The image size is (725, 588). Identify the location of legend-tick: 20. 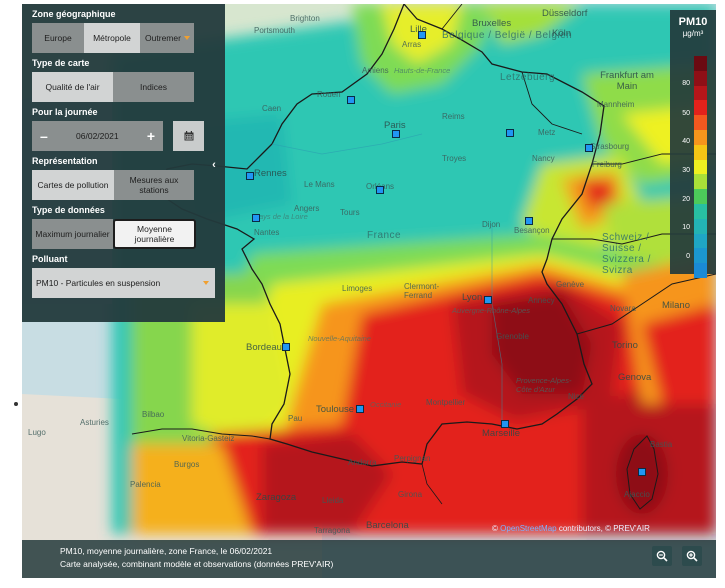
(686, 199).